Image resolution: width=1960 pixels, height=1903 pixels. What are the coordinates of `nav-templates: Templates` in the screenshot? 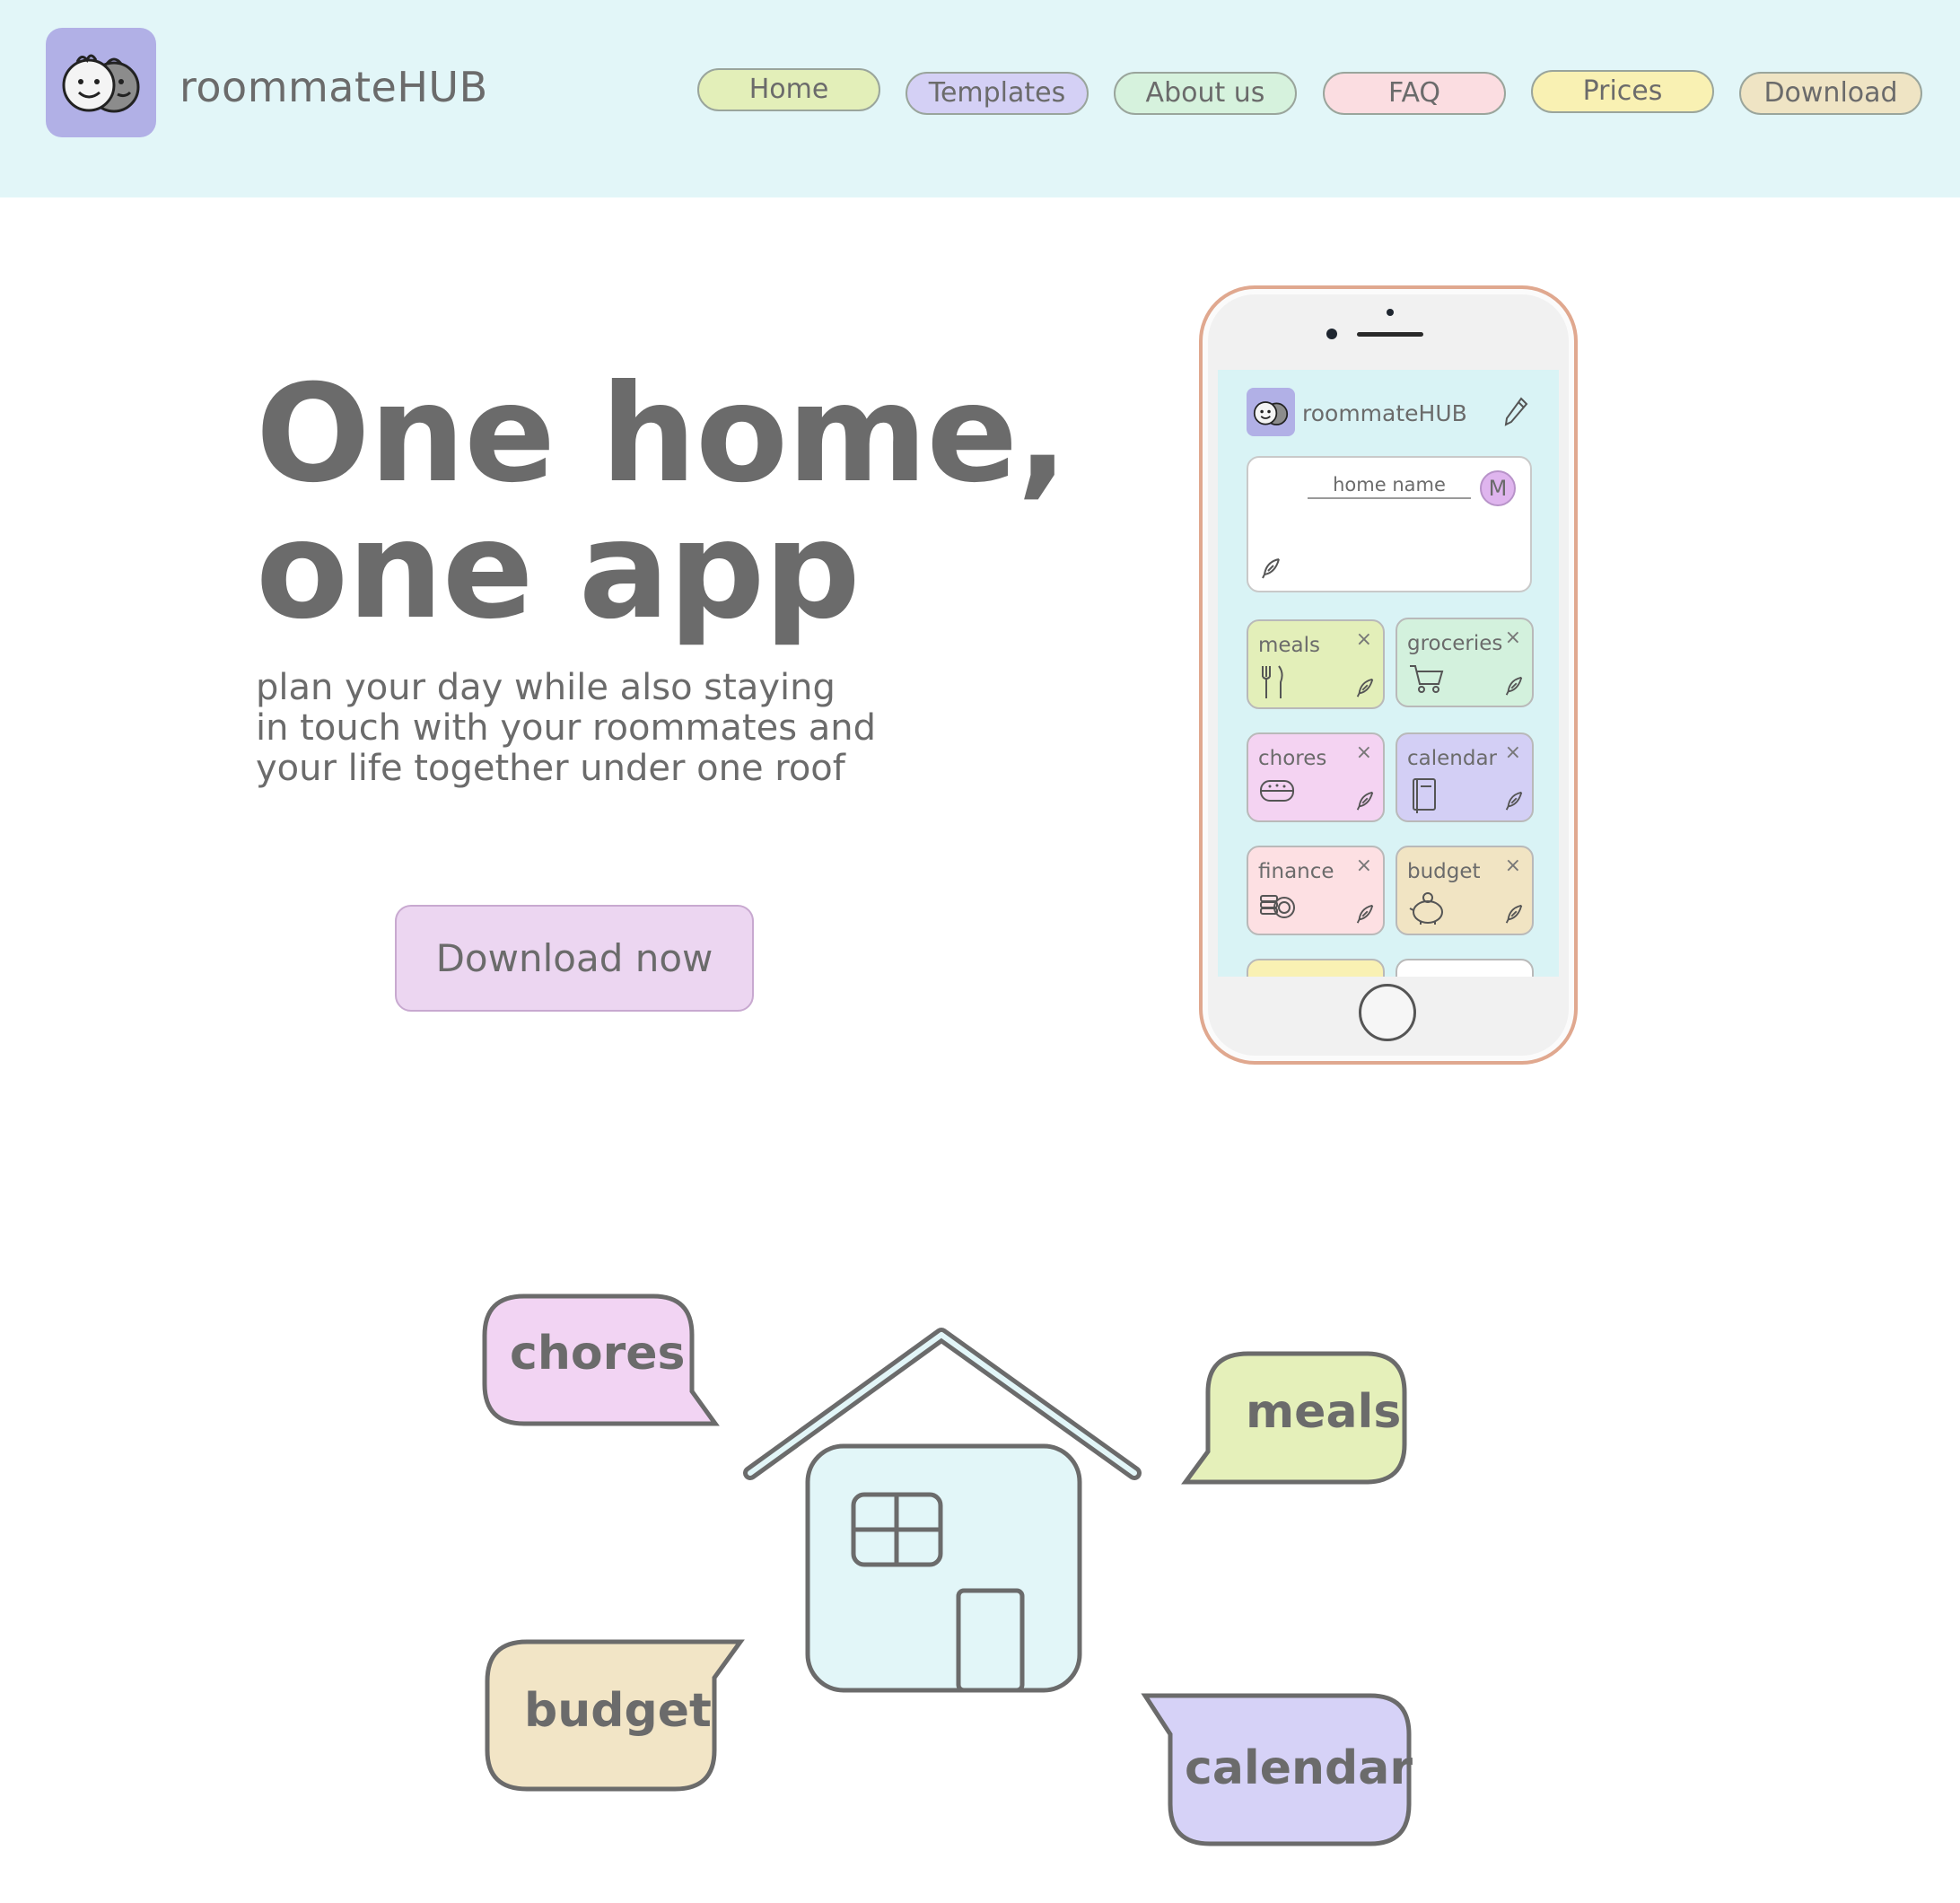 It's located at (997, 93).